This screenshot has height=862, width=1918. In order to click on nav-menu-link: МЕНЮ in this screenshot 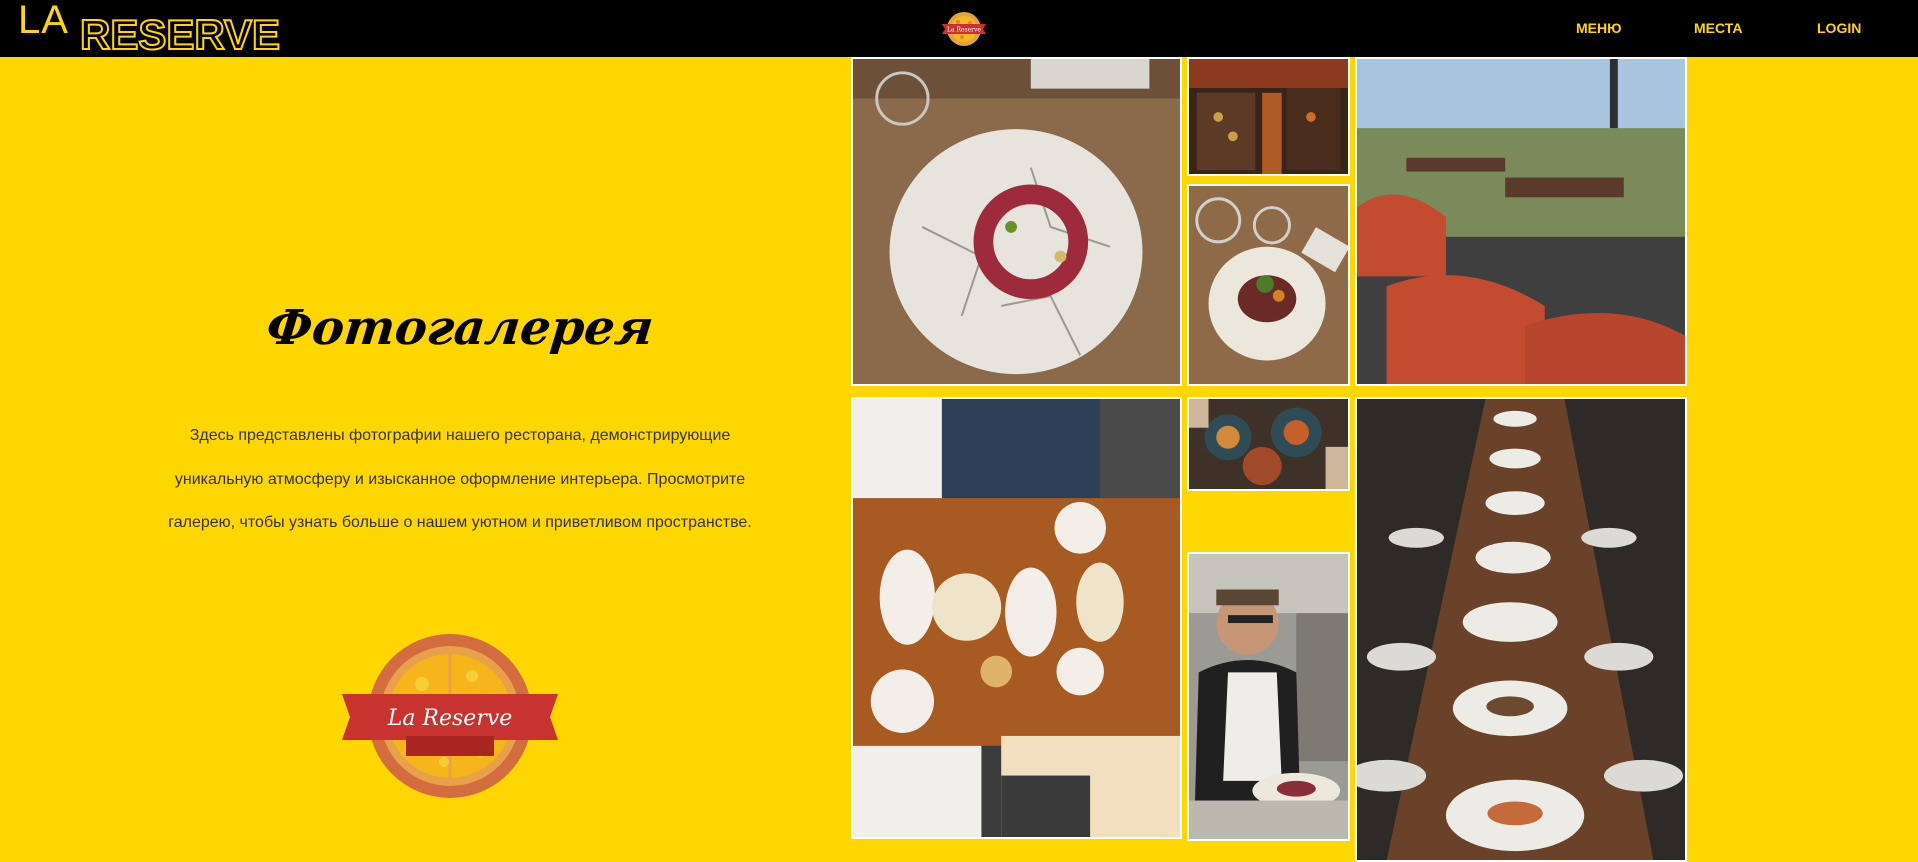, I will do `click(1599, 28)`.